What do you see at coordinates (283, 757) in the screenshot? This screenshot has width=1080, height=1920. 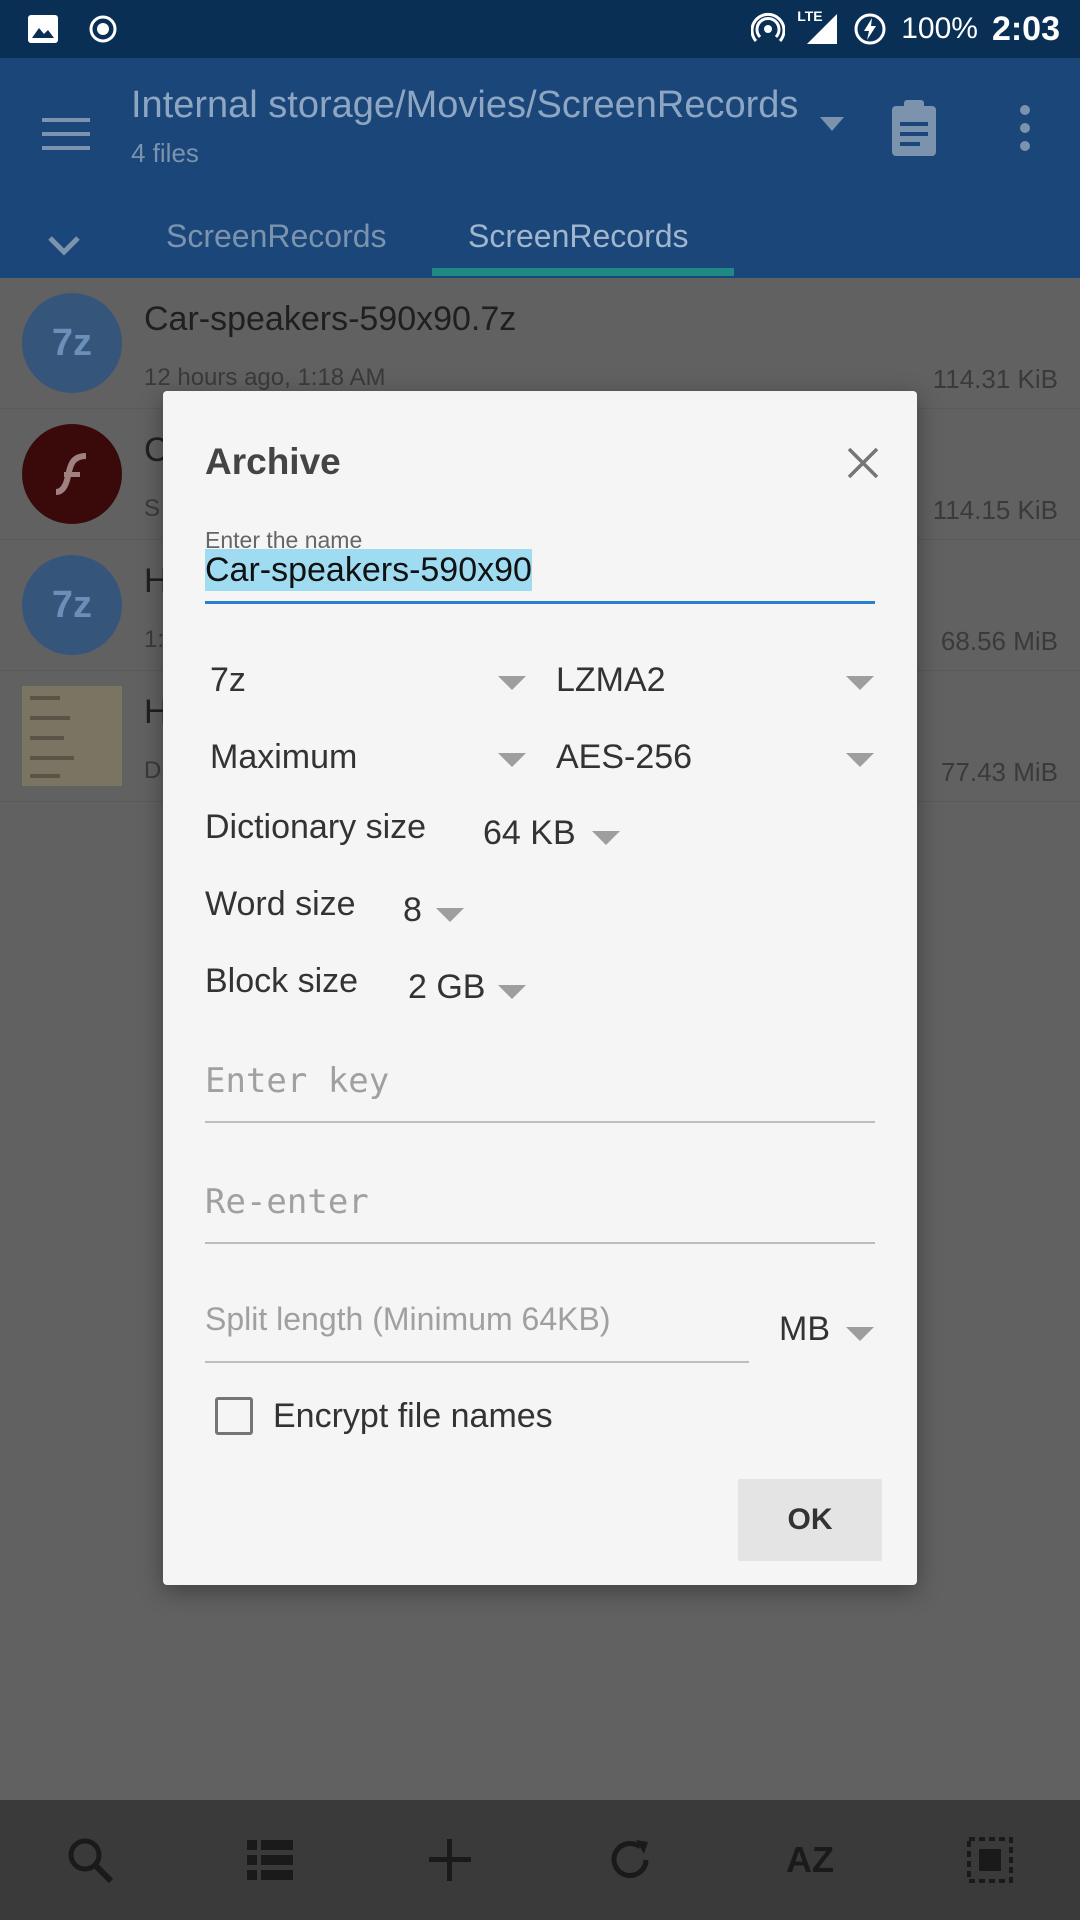 I see `level-select: Maximum` at bounding box center [283, 757].